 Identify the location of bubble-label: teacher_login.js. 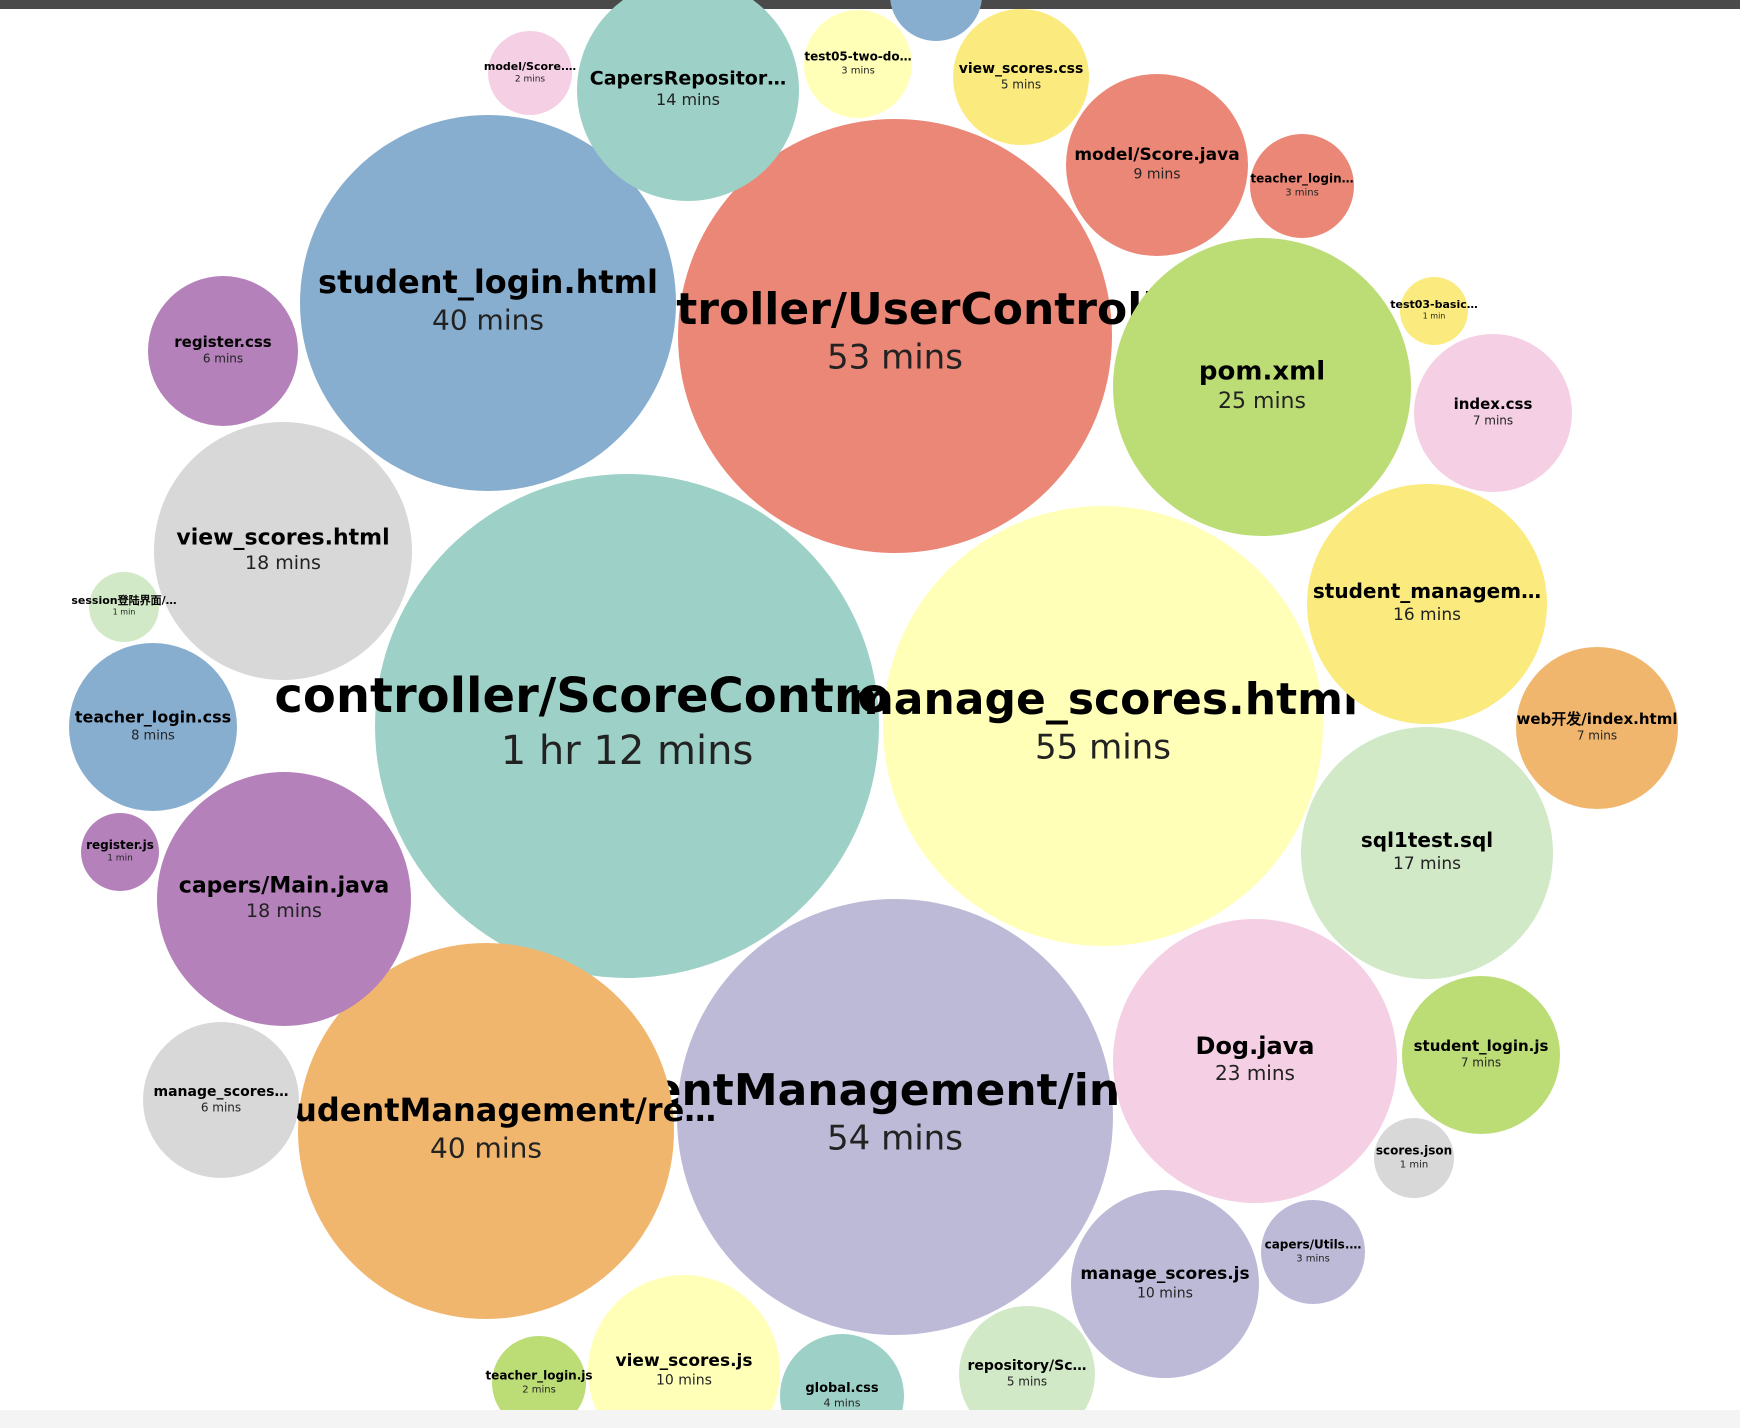
(538, 1376).